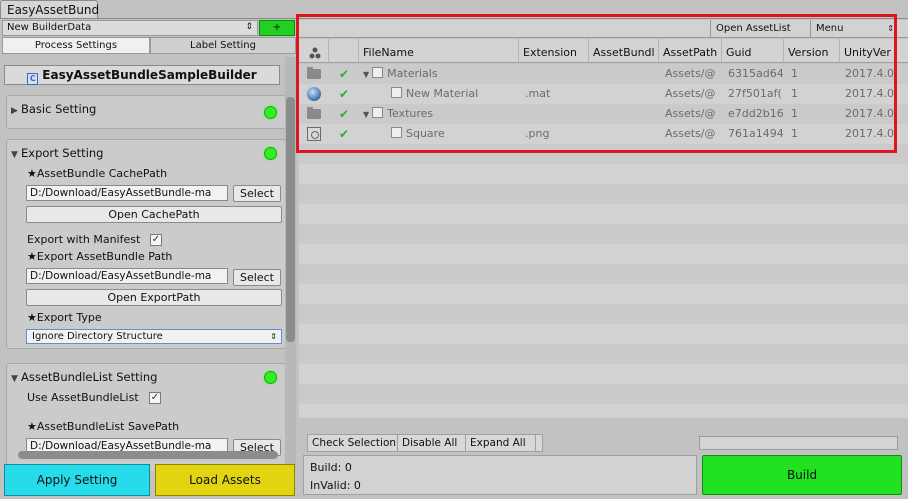 The image size is (908, 499). Describe the element at coordinates (500, 475) in the screenshot. I see `build-status-box: Build: 0 InValid: 0` at that location.